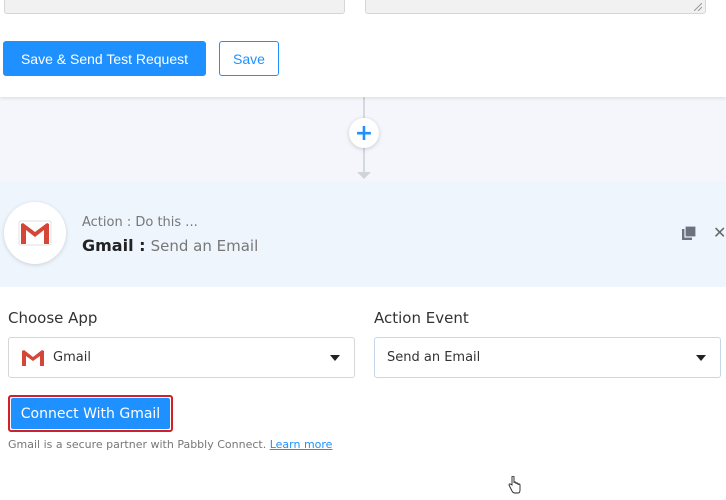 The width and height of the screenshot is (726, 500). Describe the element at coordinates (104, 58) in the screenshot. I see `save-and-send-test-request-button: Save & Send Test Request` at that location.